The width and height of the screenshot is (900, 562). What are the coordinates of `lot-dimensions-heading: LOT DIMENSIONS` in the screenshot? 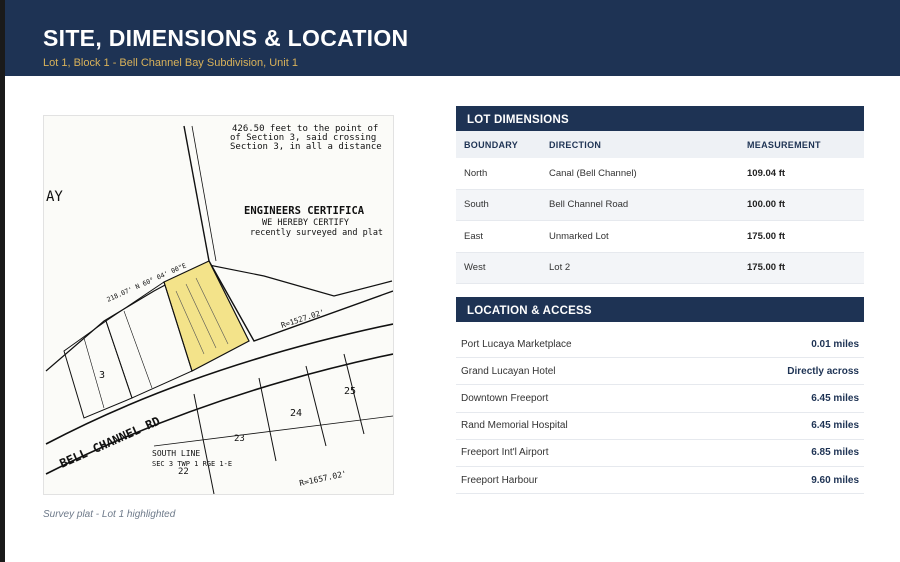 It's located at (660, 118).